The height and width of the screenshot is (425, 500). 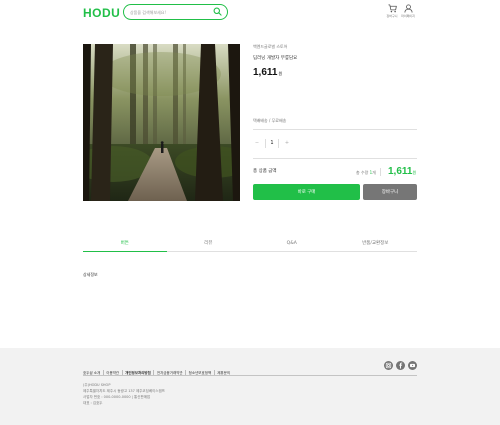 What do you see at coordinates (257, 143) in the screenshot?
I see `decrease-button: −` at bounding box center [257, 143].